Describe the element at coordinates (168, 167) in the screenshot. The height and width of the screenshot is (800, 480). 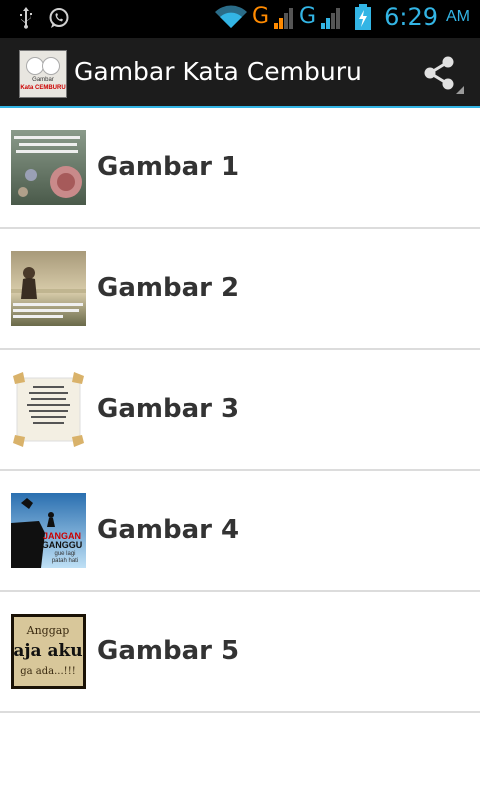
I see `list-item-label: Gambar 1` at that location.